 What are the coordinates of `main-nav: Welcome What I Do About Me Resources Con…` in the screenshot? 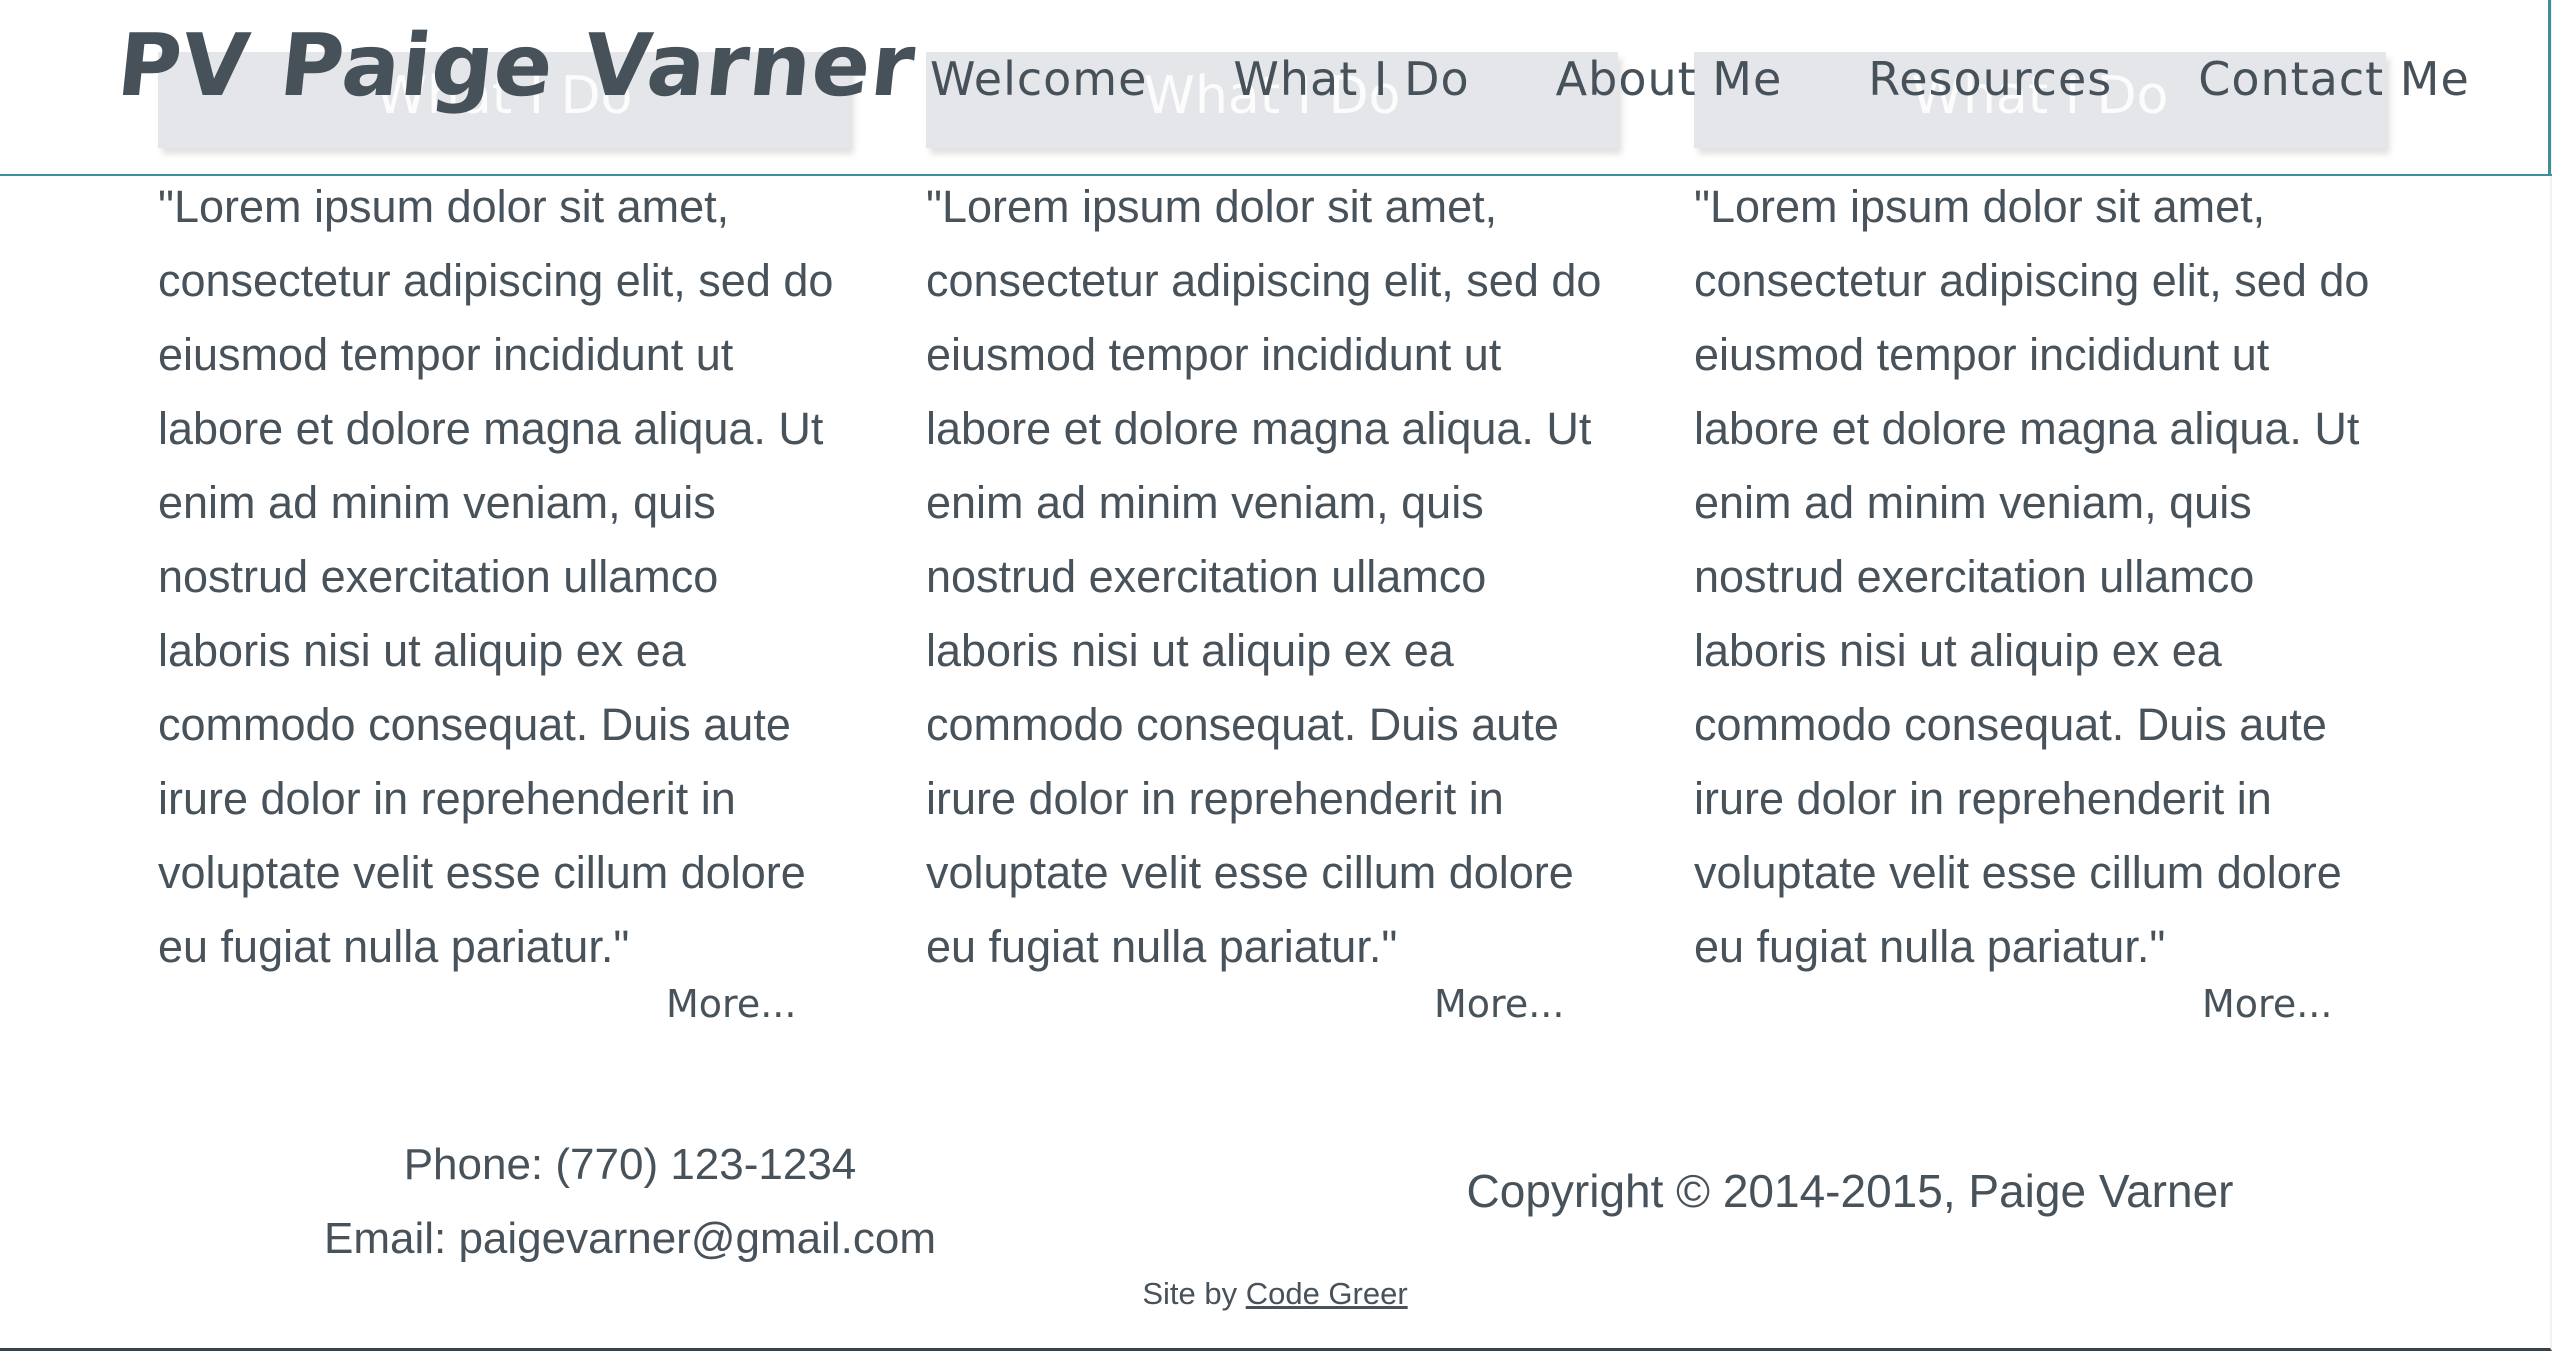 It's located at (1700, 87).